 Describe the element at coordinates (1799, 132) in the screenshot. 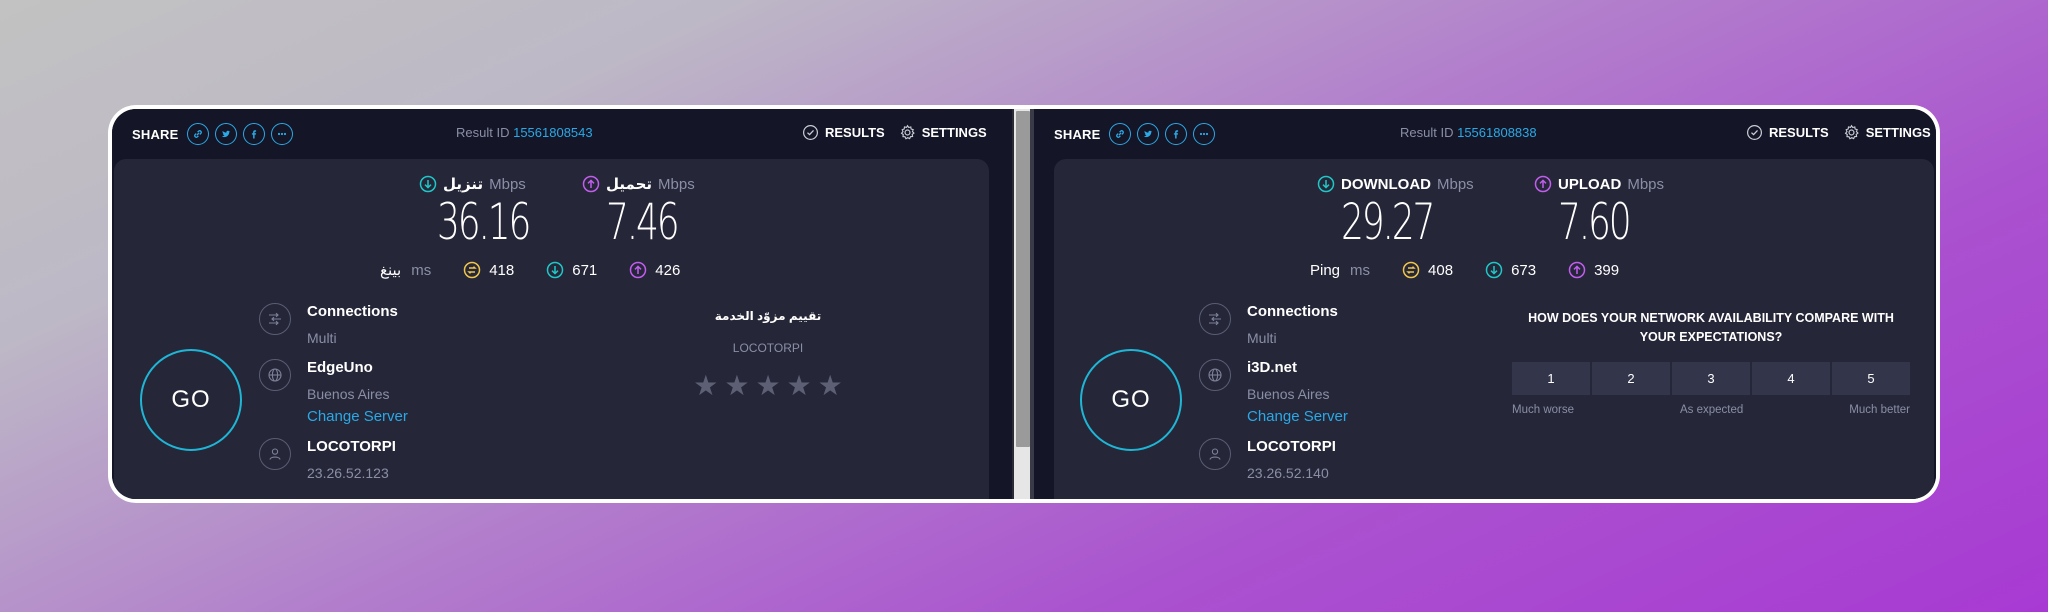

I see `results-label: RESULTS` at that location.